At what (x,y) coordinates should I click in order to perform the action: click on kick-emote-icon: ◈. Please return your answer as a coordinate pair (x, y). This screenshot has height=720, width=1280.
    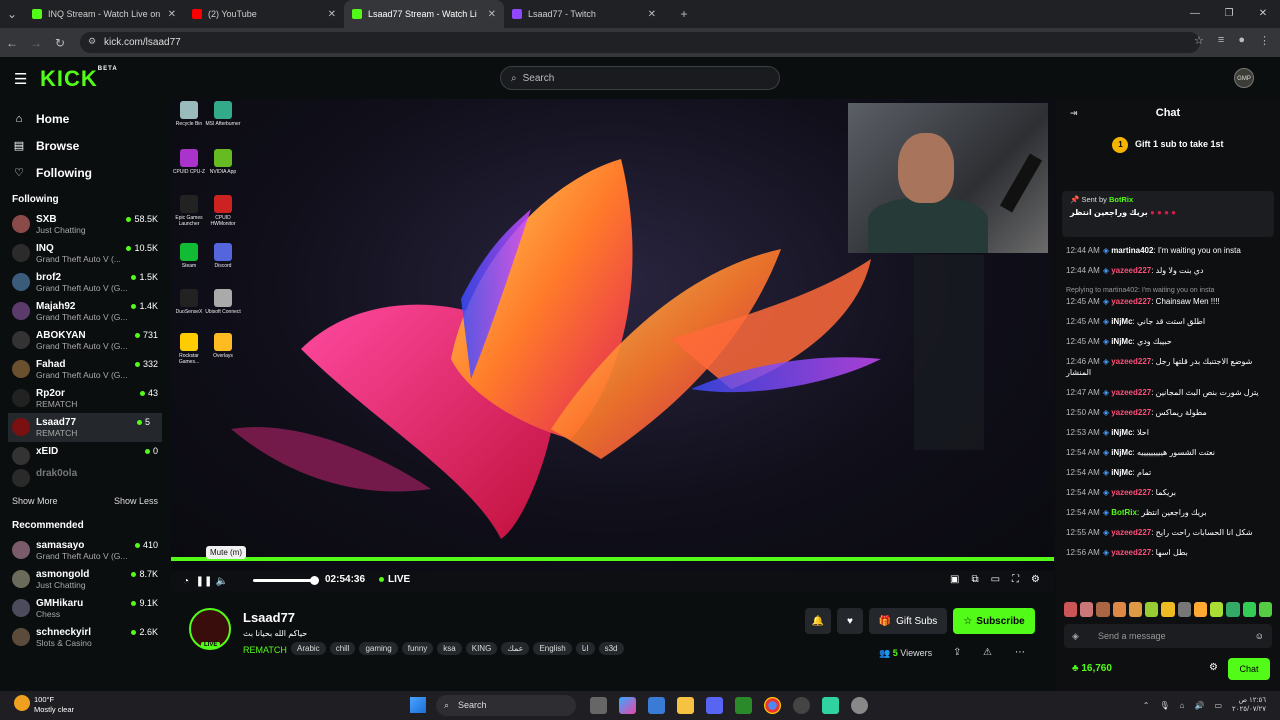
    Looking at the image, I should click on (1075, 636).